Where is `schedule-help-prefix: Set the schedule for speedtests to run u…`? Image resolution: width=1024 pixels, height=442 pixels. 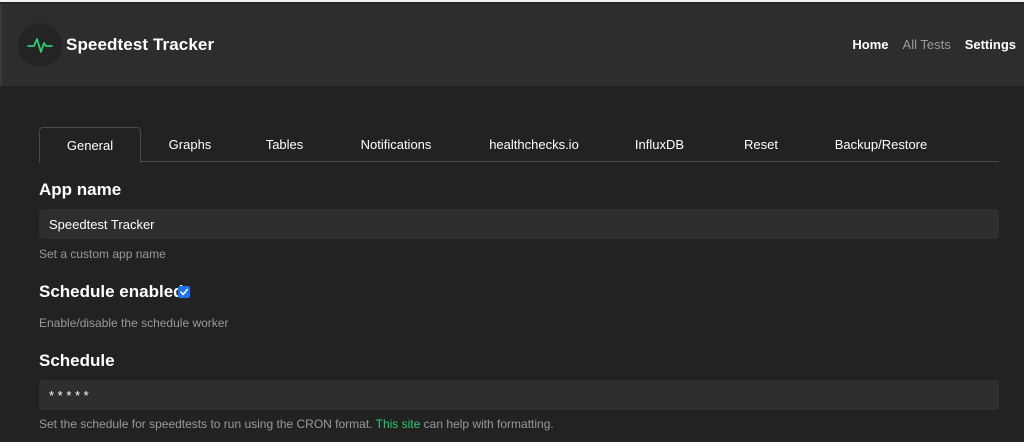
schedule-help-prefix: Set the schedule for speedtests to run u… is located at coordinates (207, 424).